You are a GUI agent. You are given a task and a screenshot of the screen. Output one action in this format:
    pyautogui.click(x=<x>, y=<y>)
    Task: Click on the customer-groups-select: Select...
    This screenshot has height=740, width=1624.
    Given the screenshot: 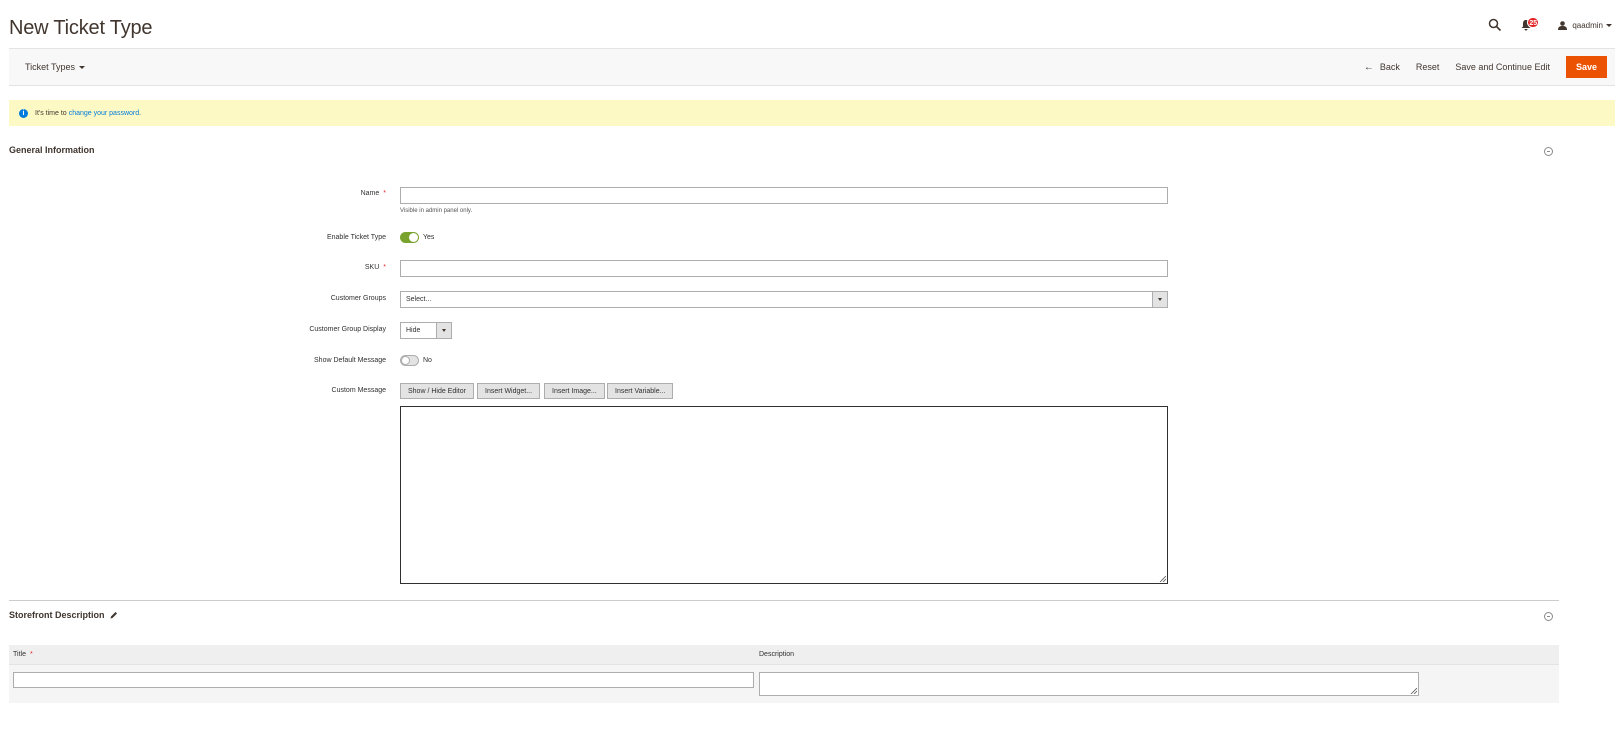 What is the action you would take?
    pyautogui.click(x=784, y=299)
    